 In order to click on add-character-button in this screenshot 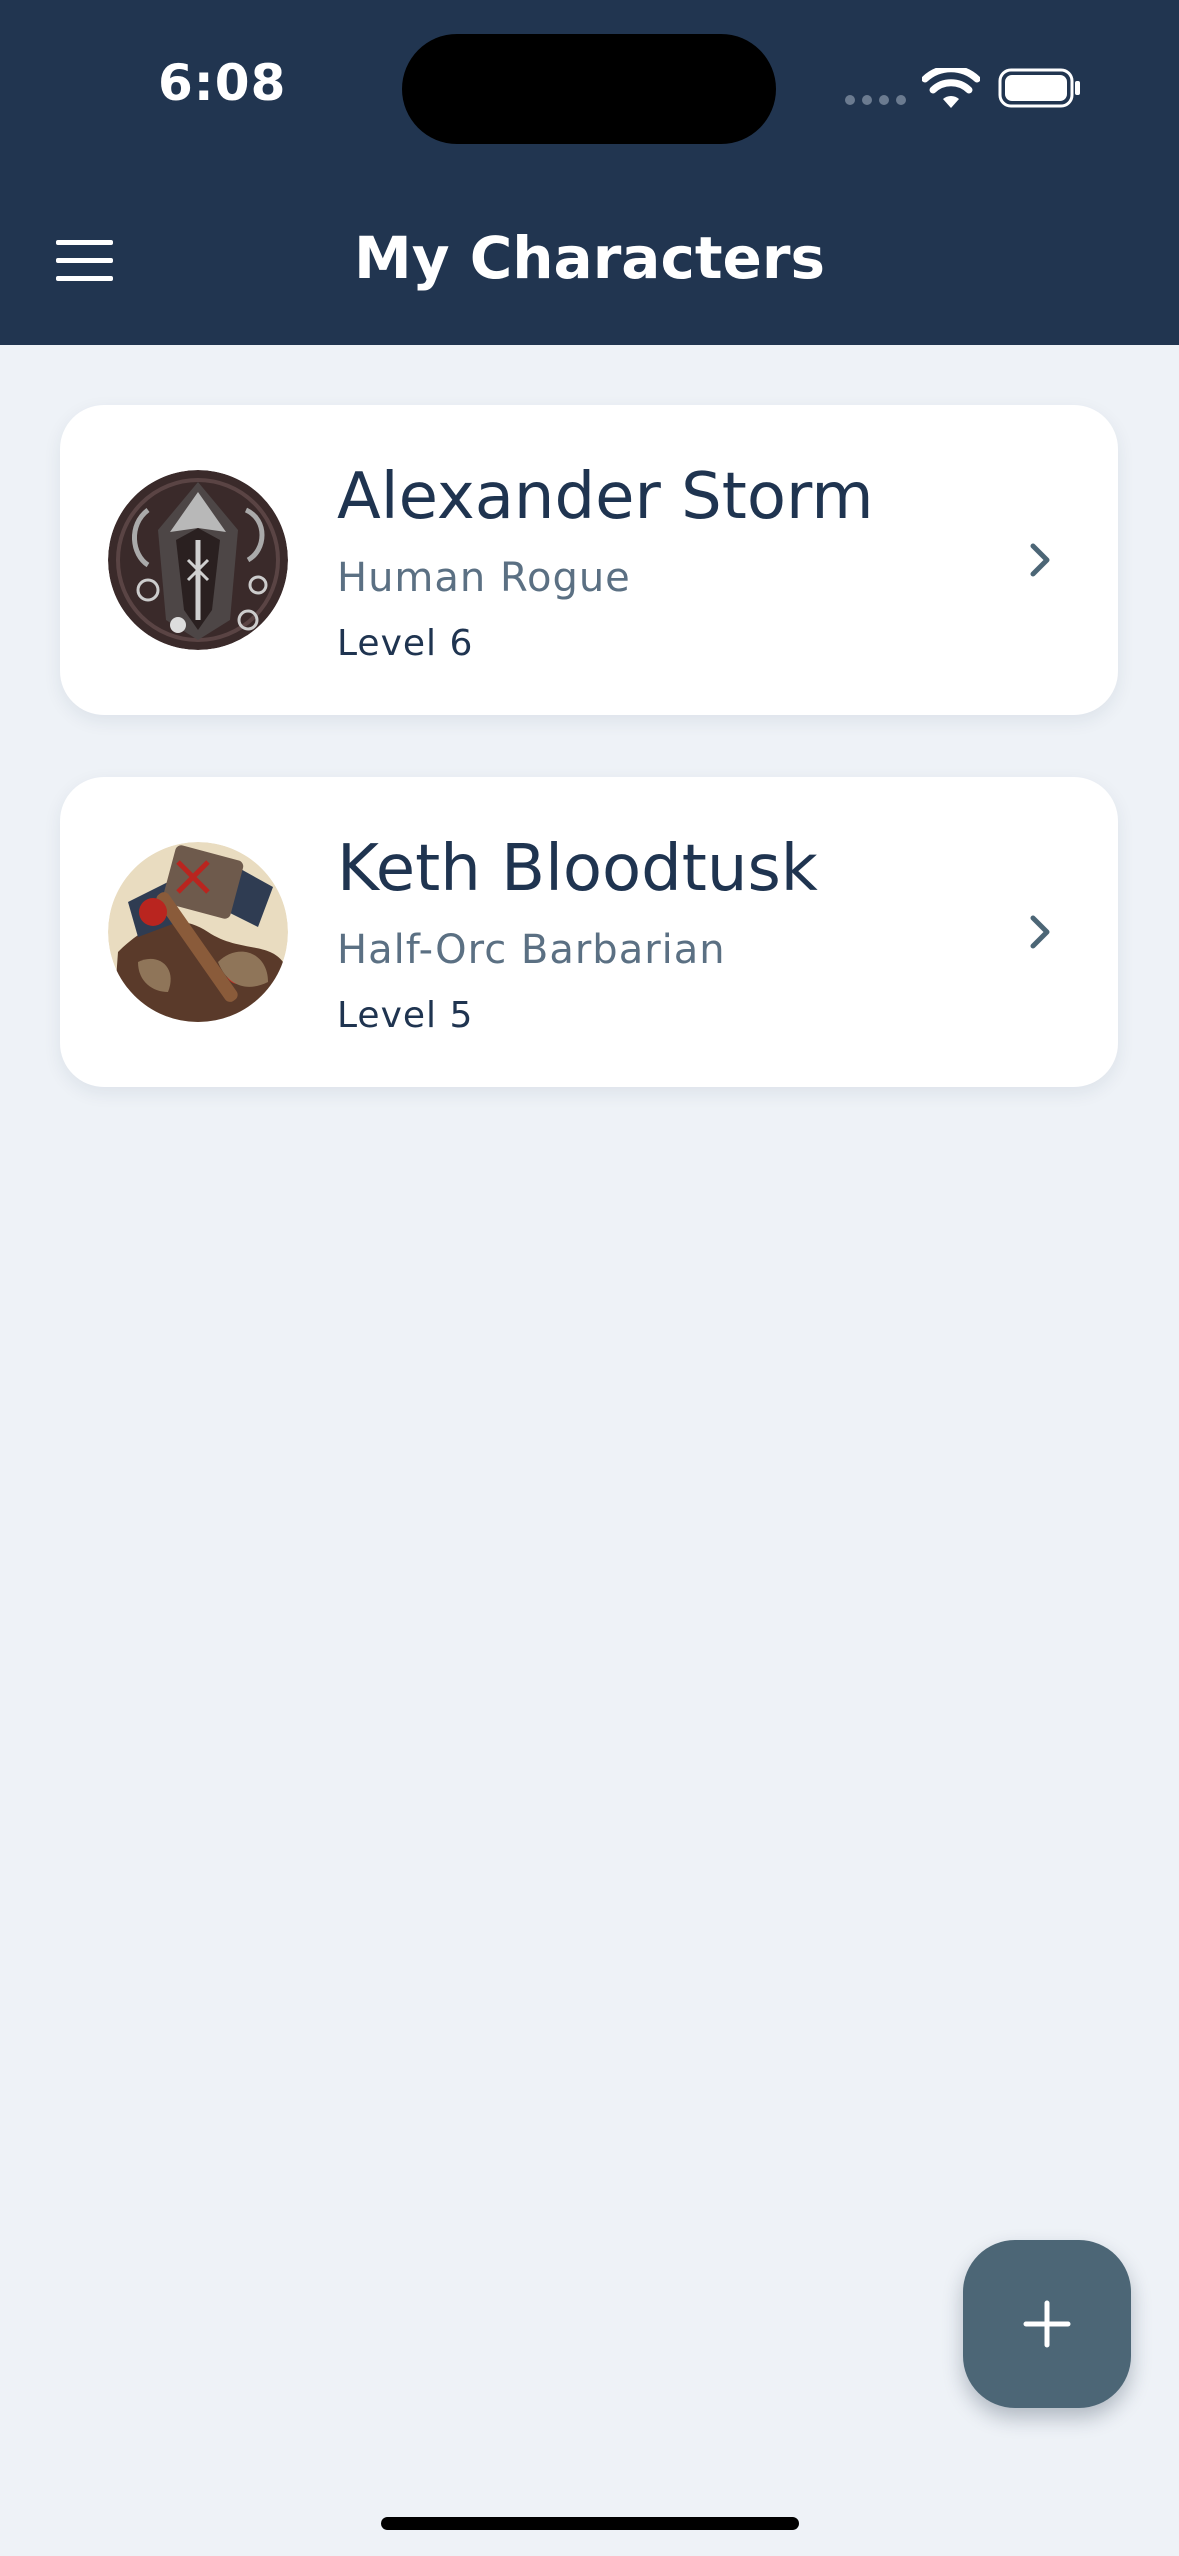, I will do `click(1047, 2324)`.